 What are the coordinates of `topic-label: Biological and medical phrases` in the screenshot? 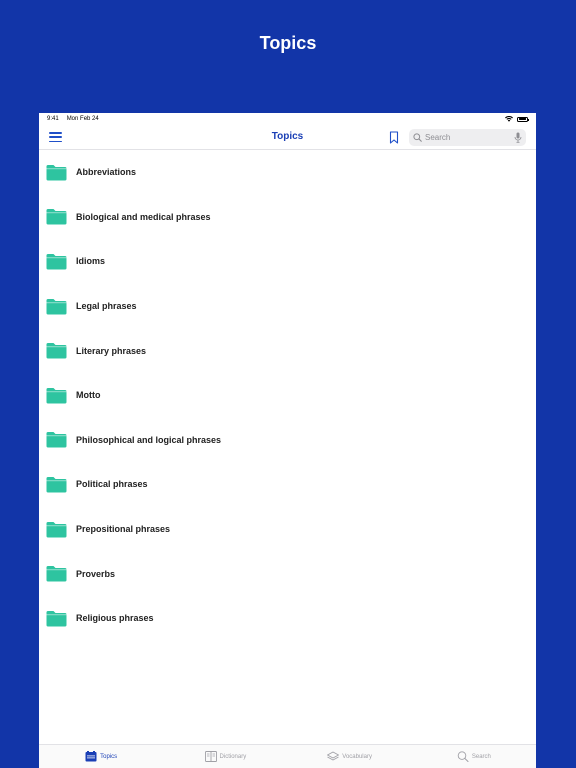 It's located at (143, 216).